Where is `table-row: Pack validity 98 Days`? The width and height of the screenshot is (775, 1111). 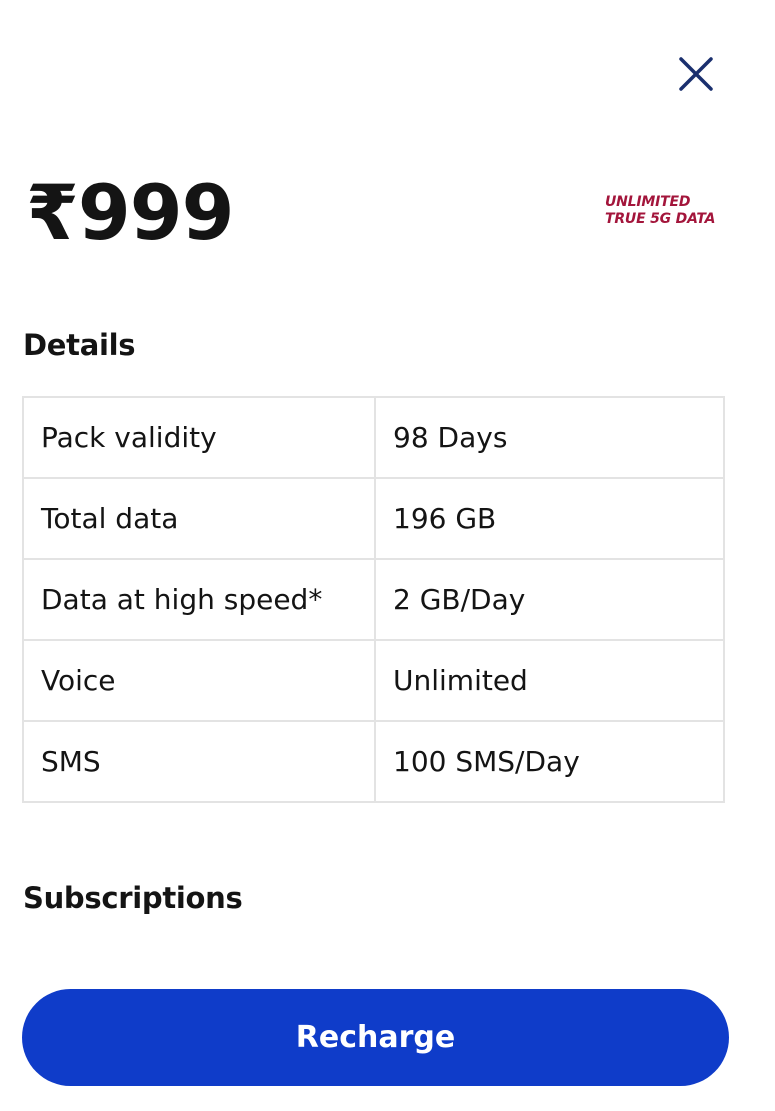
table-row: Pack validity 98 Days is located at coordinates (373, 437).